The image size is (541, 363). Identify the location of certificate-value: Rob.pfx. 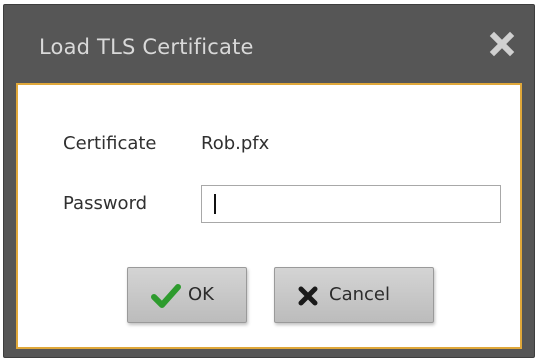
(235, 143).